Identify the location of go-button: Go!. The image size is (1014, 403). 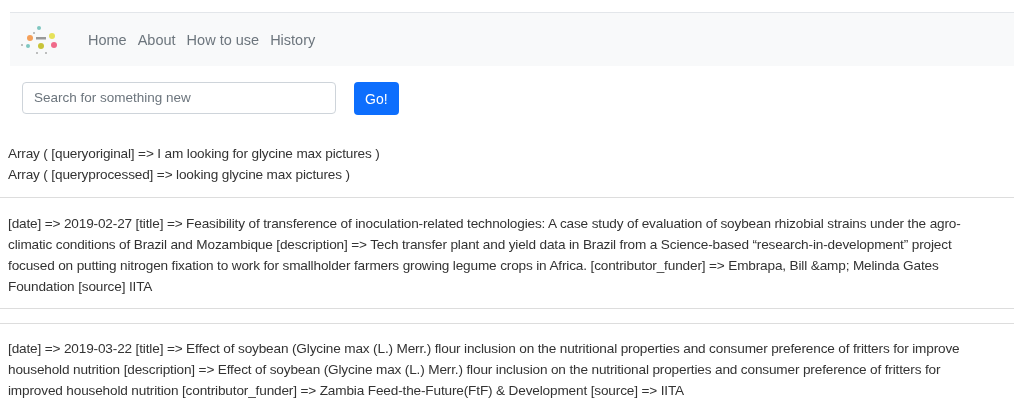
(376, 98).